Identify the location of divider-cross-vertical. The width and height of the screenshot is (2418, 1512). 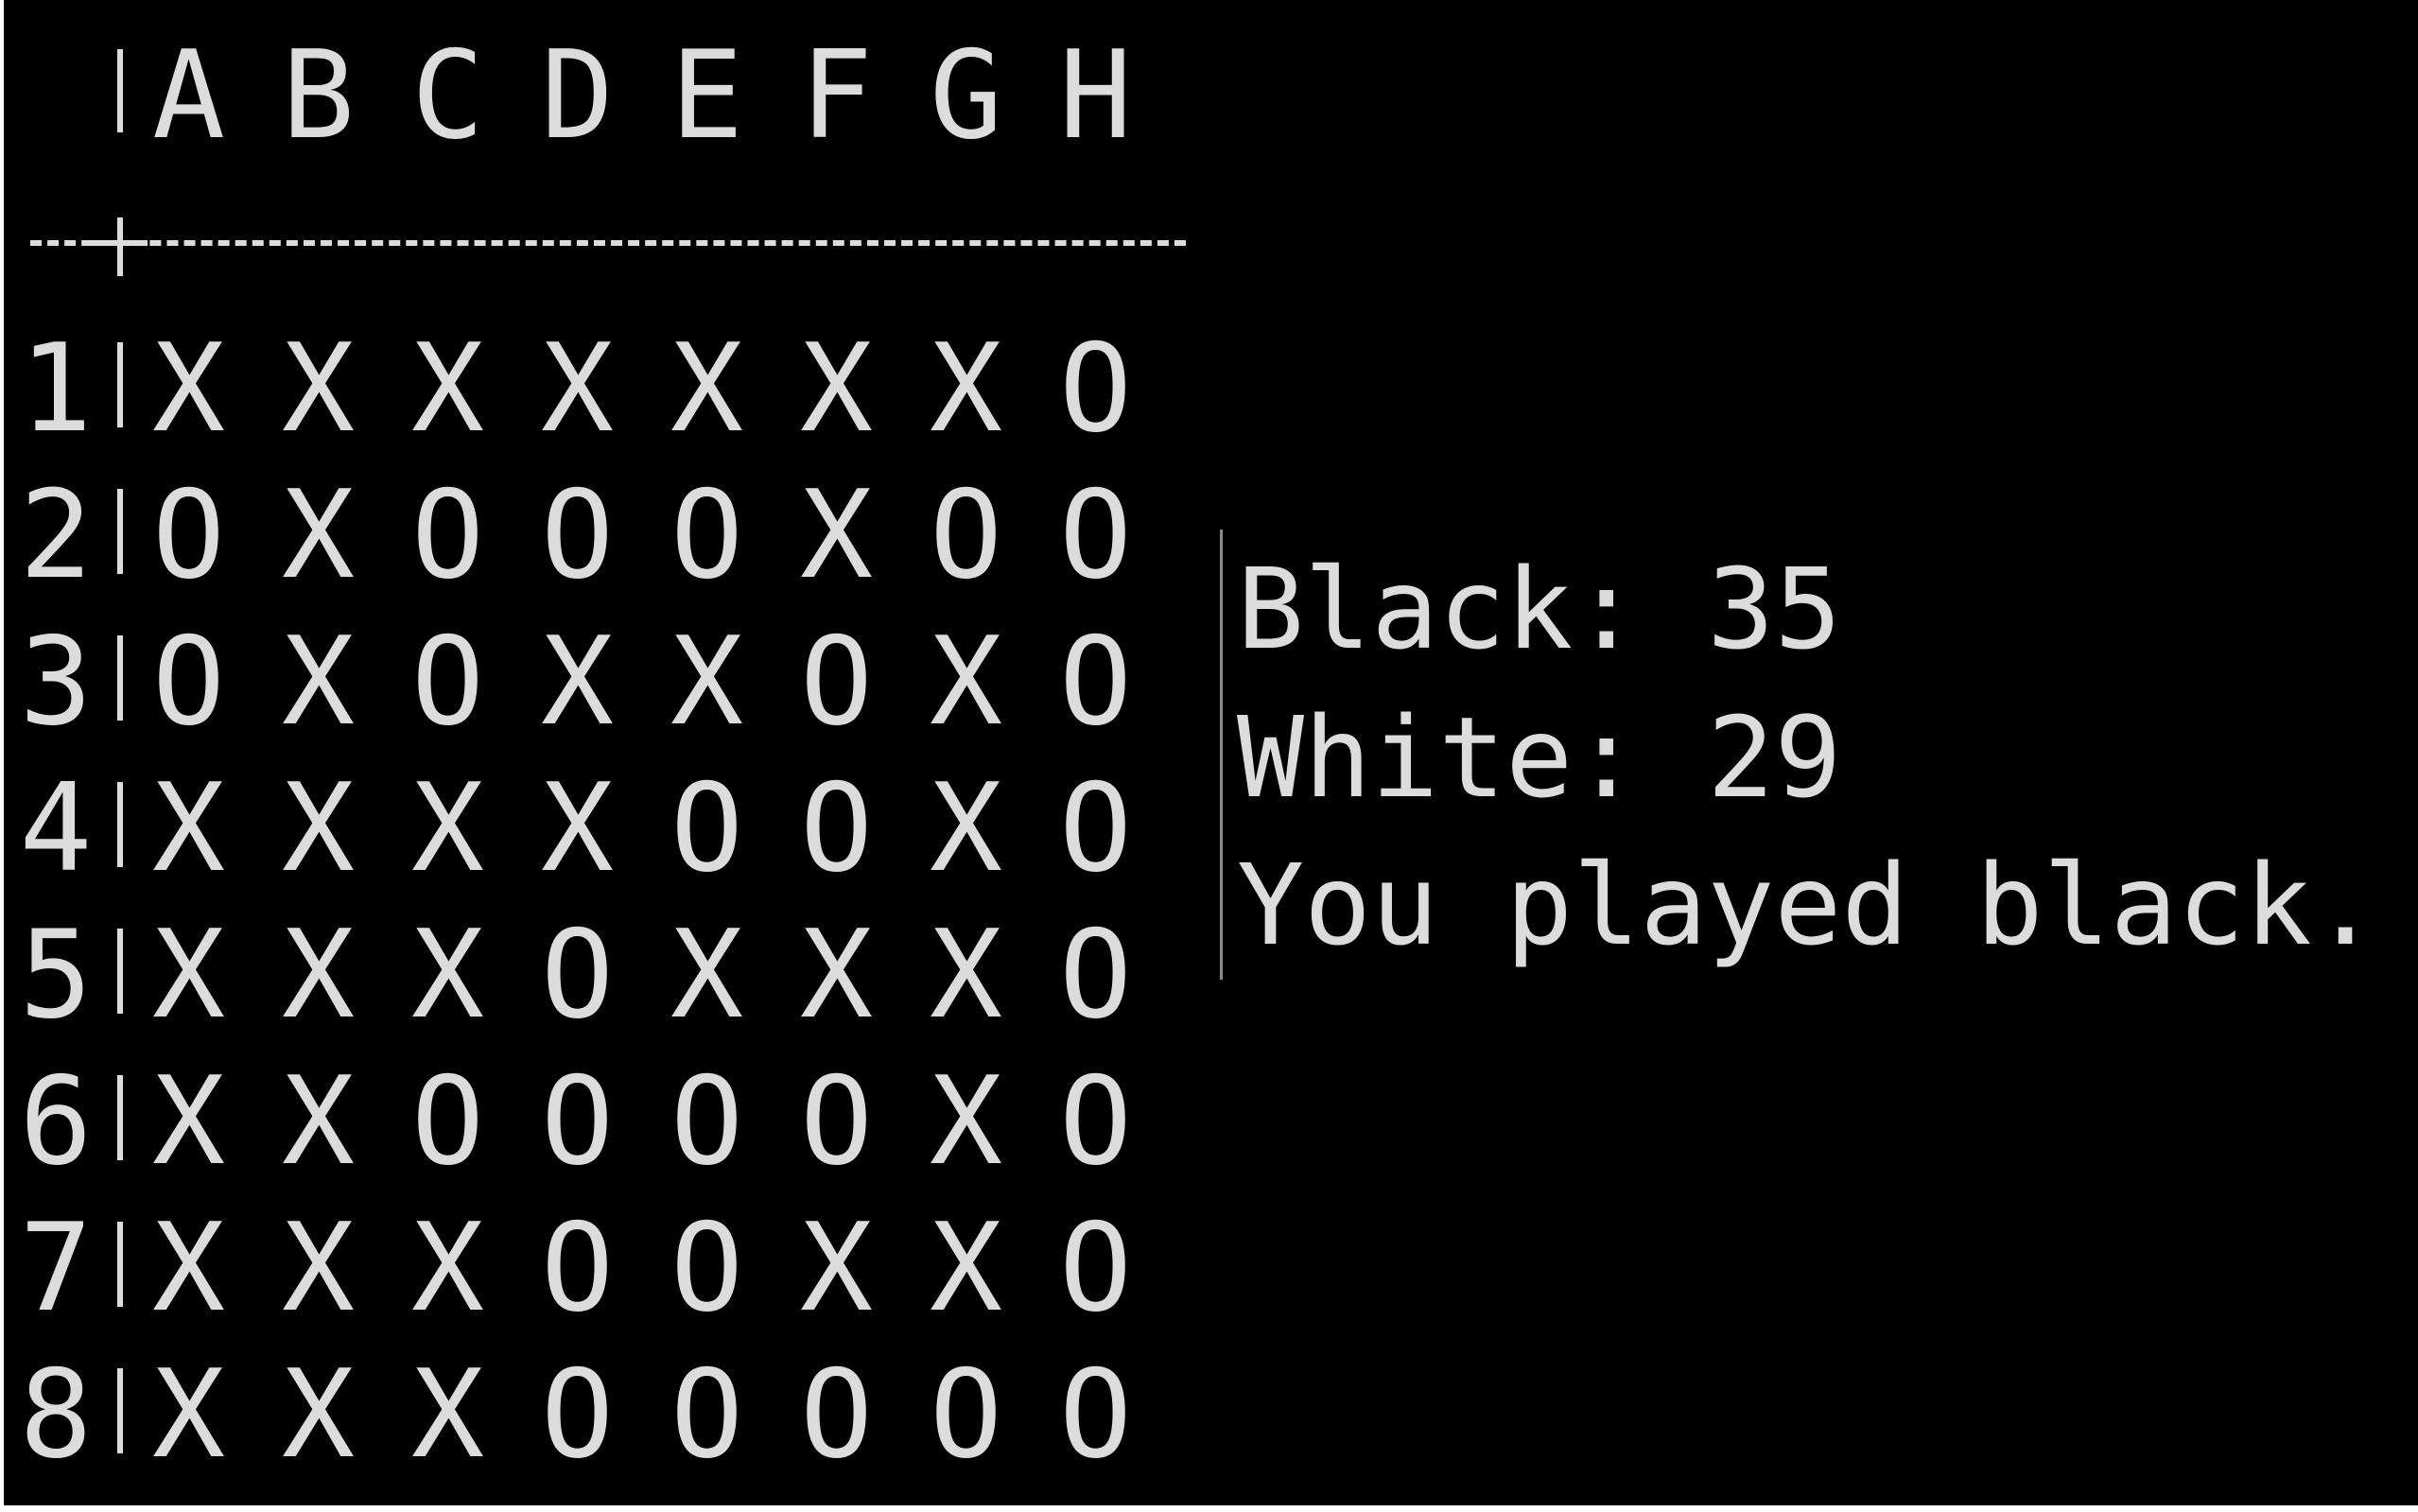
(120, 246).